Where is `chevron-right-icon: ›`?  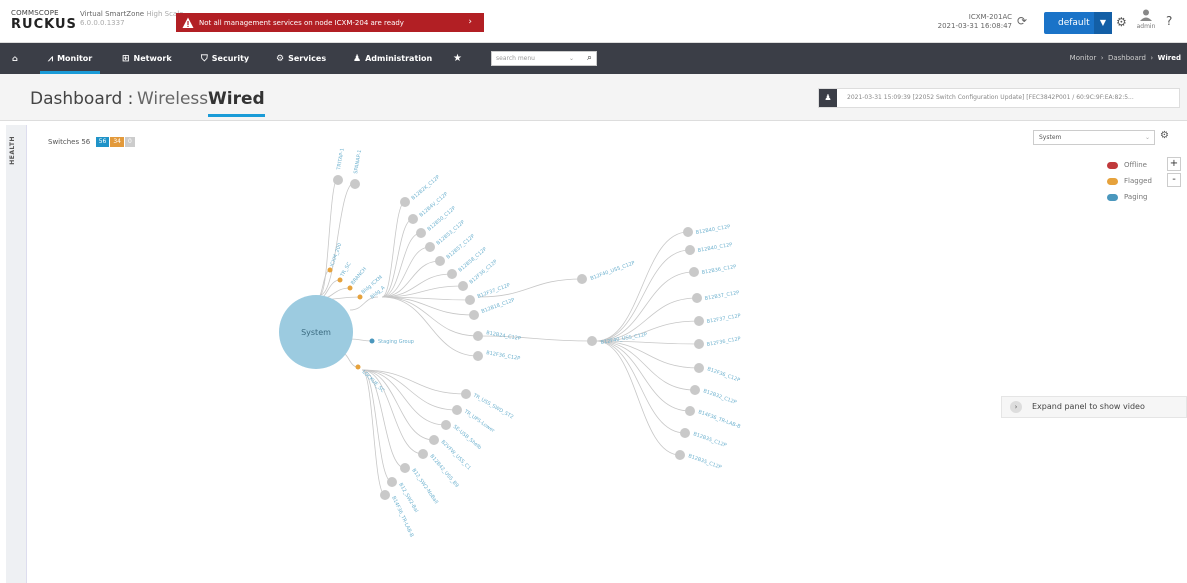 chevron-right-icon: › is located at coordinates (1016, 407).